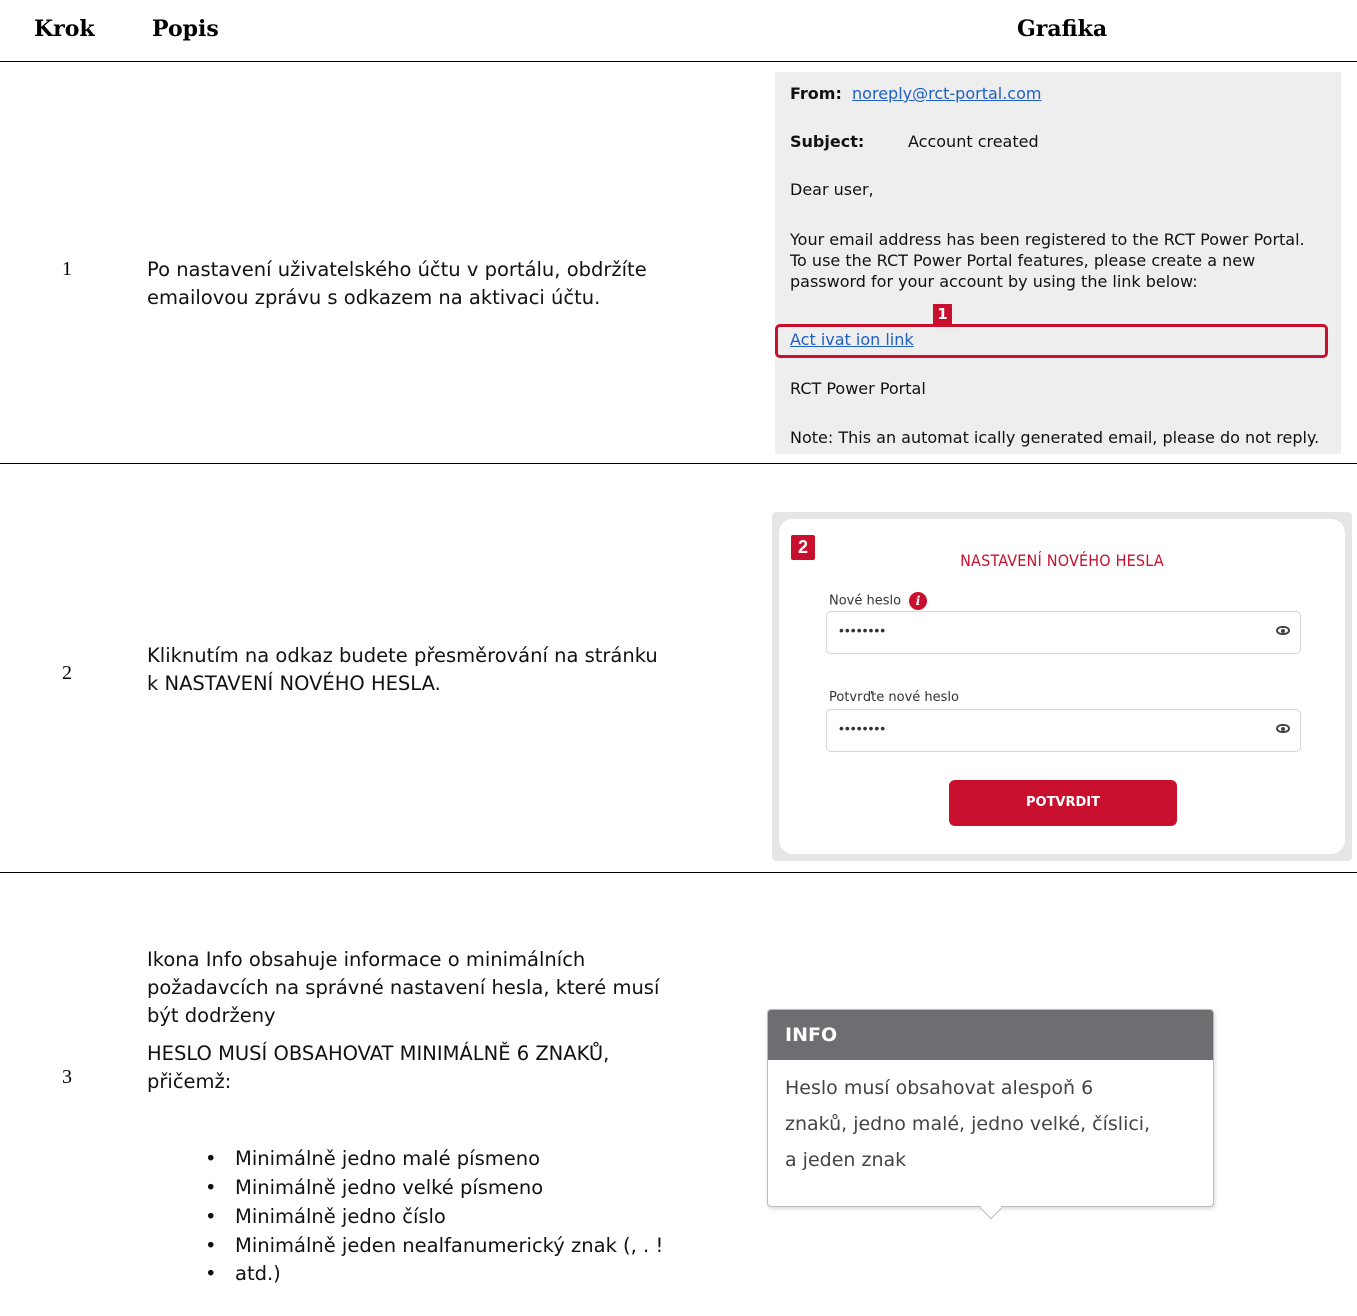 Image resolution: width=1357 pixels, height=1316 pixels. Describe the element at coordinates (185, 29) in the screenshot. I see `column-header-description: Popis` at that location.